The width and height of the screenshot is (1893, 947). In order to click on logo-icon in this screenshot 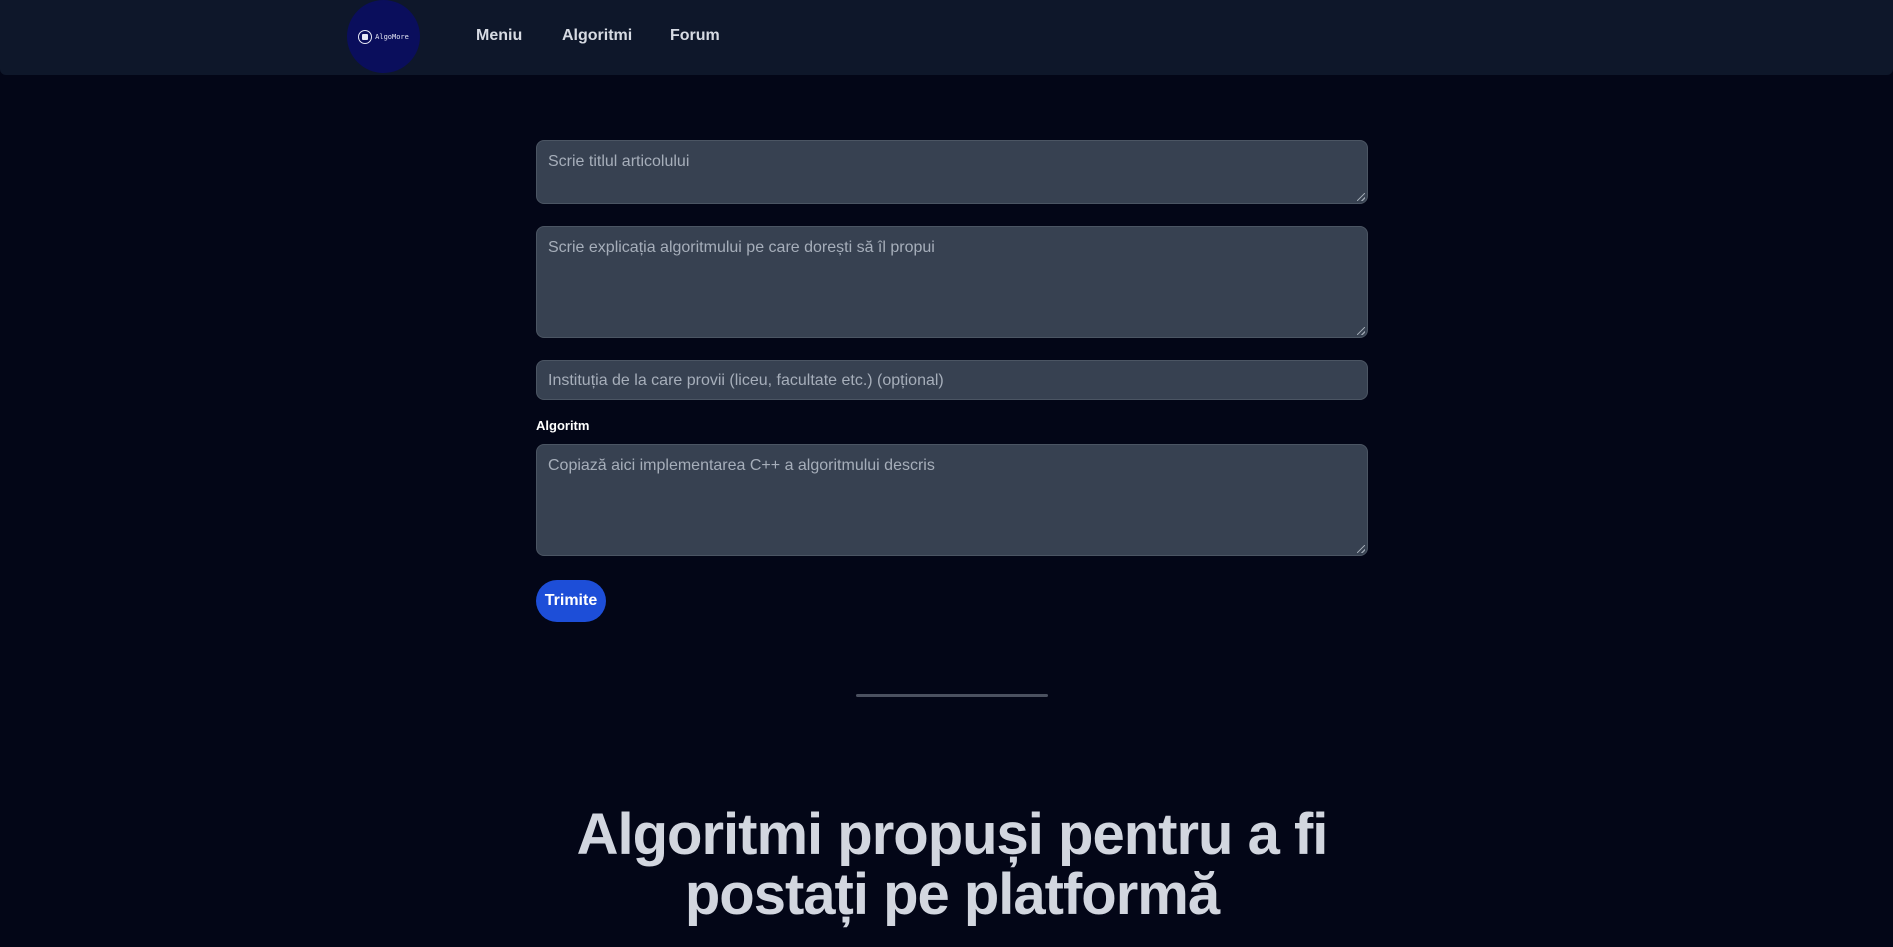, I will do `click(365, 36)`.